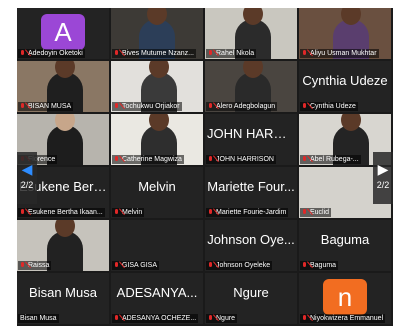 This screenshot has width=393, height=326. Describe the element at coordinates (251, 245) in the screenshot. I see `participant-tile: Johnson Oye... Johnson Oyeleke` at that location.